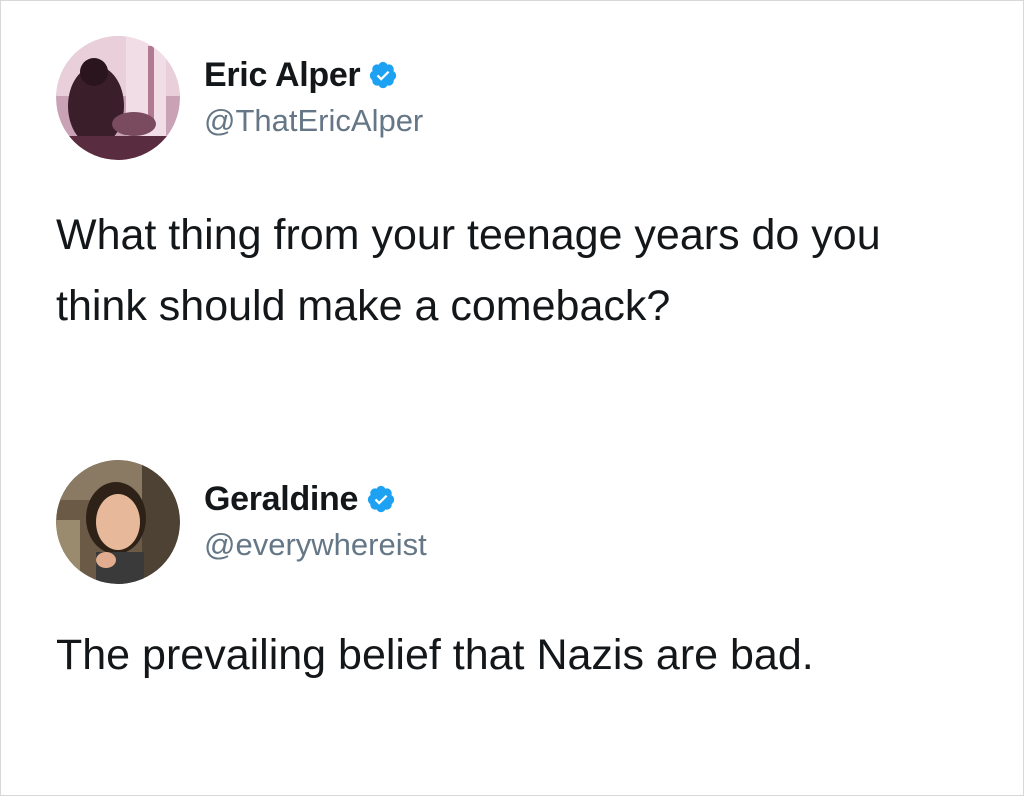 The width and height of the screenshot is (1024, 796). I want to click on display-name-row: Eric Alper, so click(313, 75).